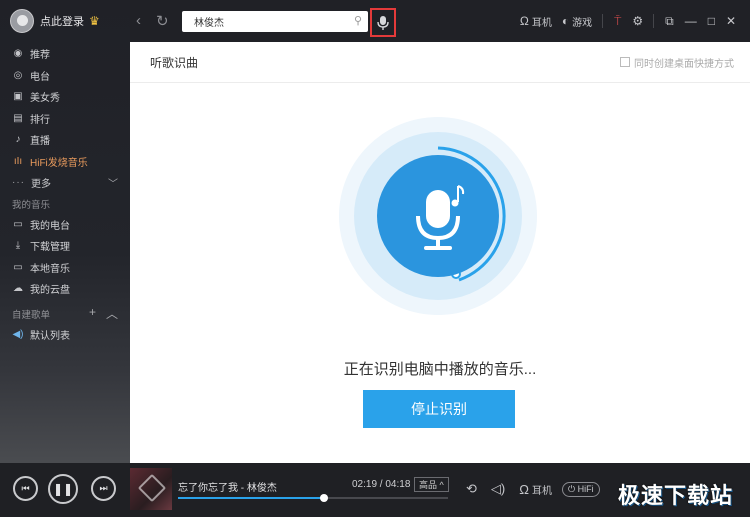 The image size is (750, 517). What do you see at coordinates (676, 496) in the screenshot?
I see `watermark: 极速下载站` at bounding box center [676, 496].